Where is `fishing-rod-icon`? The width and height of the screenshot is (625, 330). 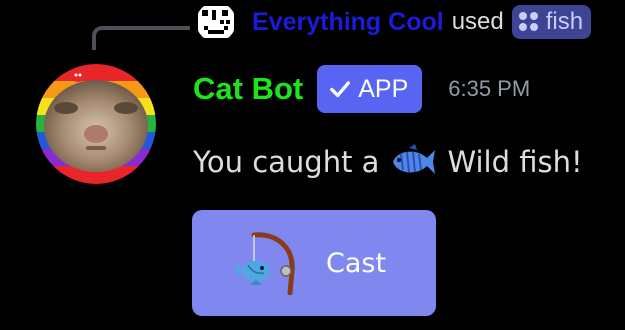
fishing-rod-icon is located at coordinates (265, 263).